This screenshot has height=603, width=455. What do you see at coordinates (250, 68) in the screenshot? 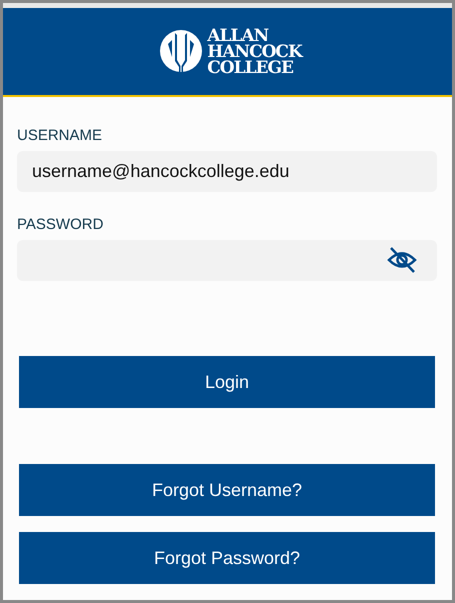
I see `logo-text: COLLEGE` at bounding box center [250, 68].